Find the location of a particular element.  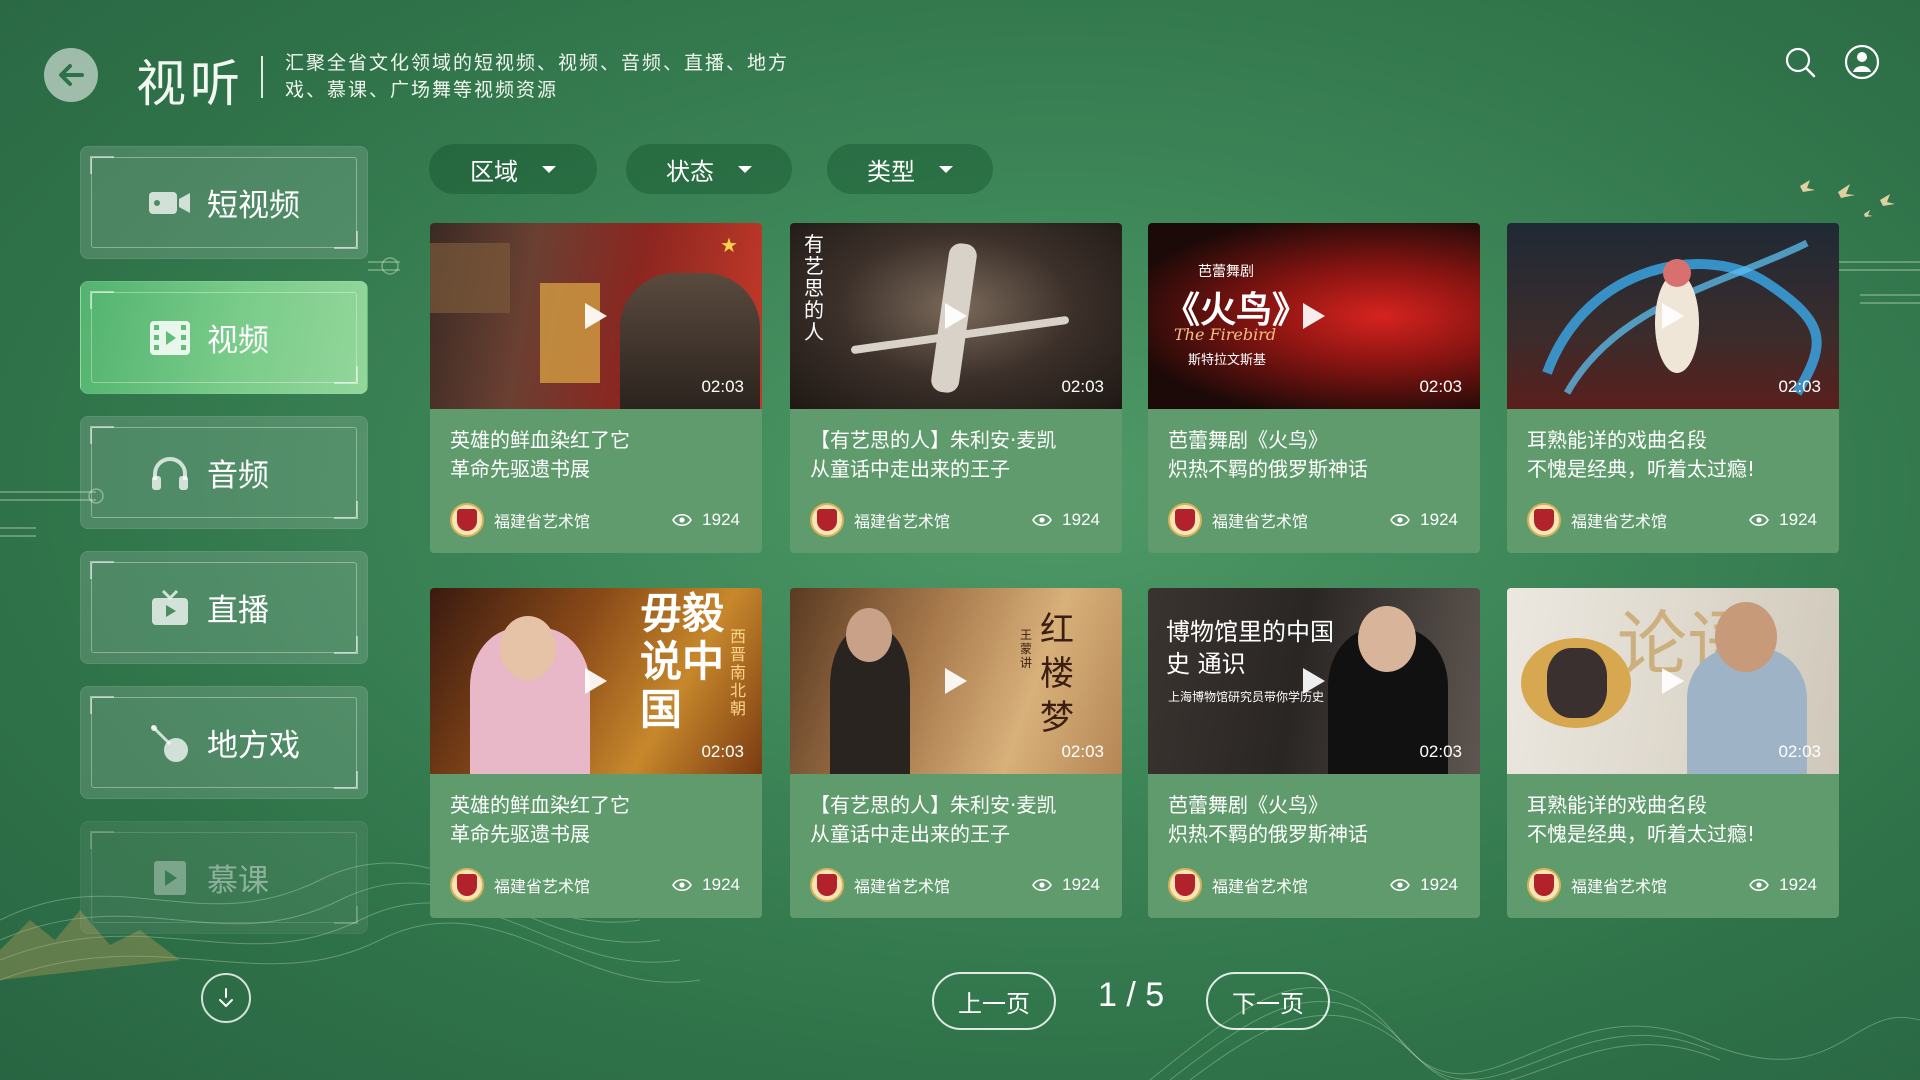

filter-status-dropdown: 状态 is located at coordinates (709, 169).